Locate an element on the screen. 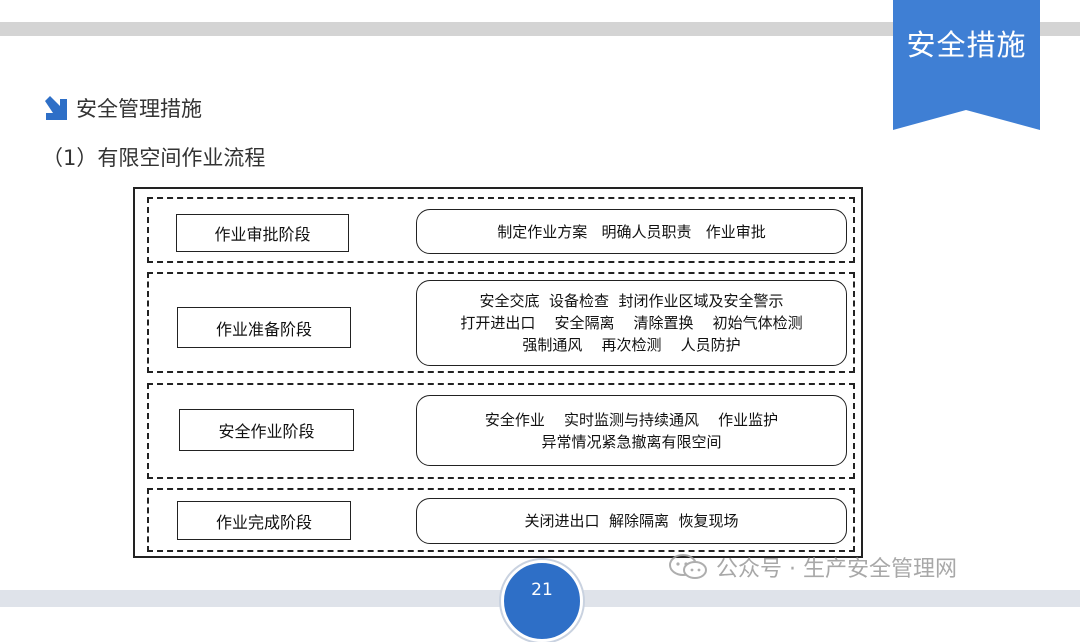  stage-preparation-label: 作业准备阶段 is located at coordinates (264, 327).